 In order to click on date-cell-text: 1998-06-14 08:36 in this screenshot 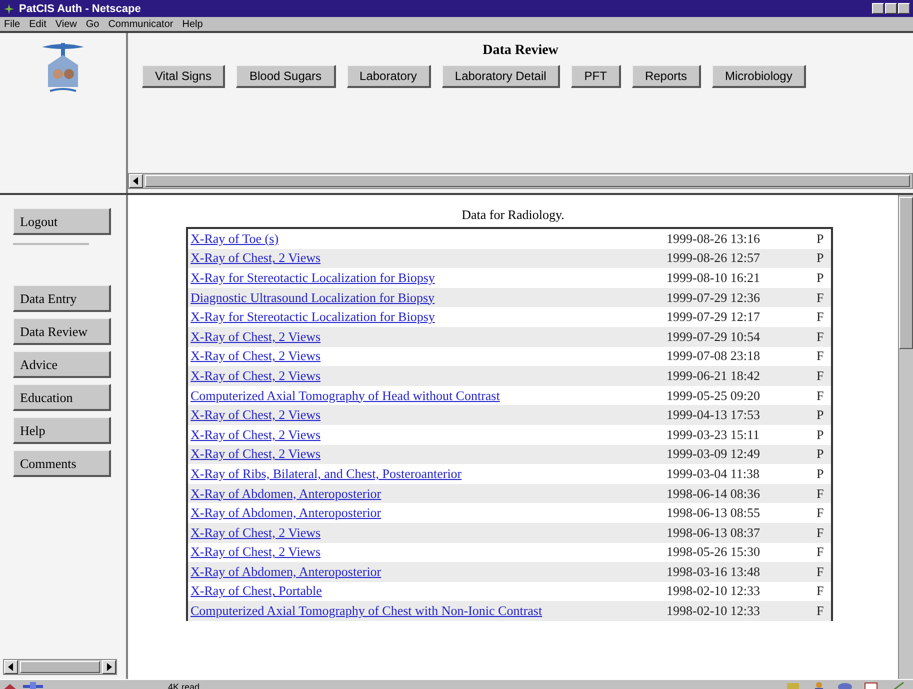, I will do `click(714, 494)`.